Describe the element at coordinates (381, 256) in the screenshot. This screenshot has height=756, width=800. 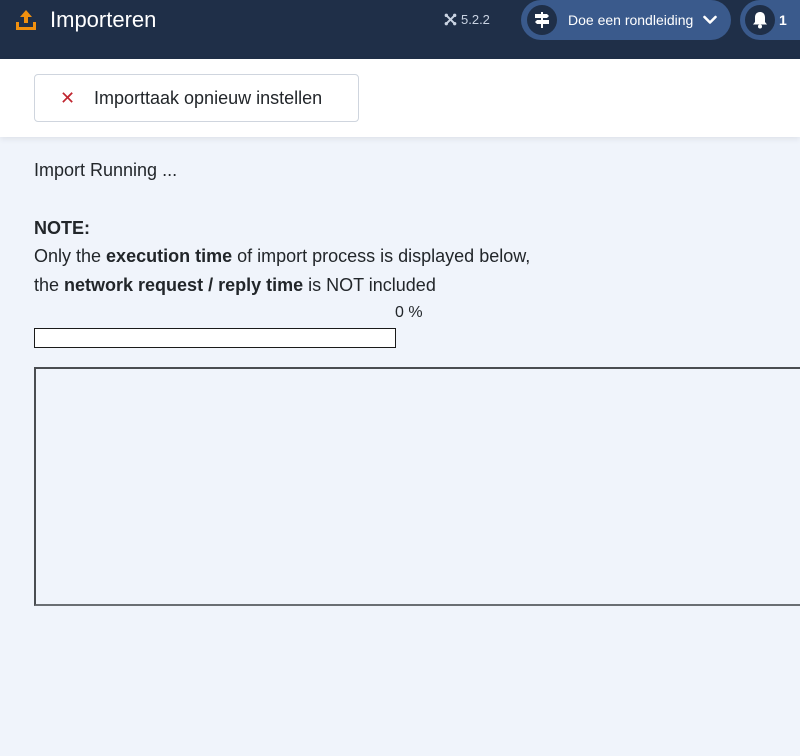
I see `note-line-1-post: of import process is displayed below,` at that location.